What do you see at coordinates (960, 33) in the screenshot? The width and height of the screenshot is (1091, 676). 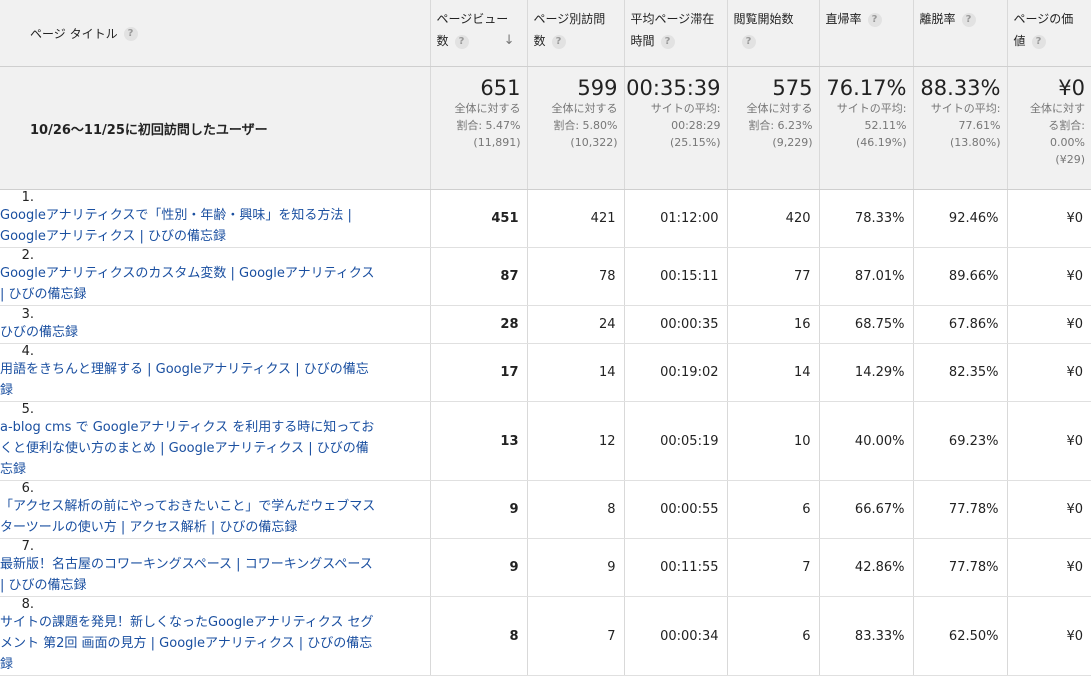 I see `col-exit-rate: 離脱率?` at bounding box center [960, 33].